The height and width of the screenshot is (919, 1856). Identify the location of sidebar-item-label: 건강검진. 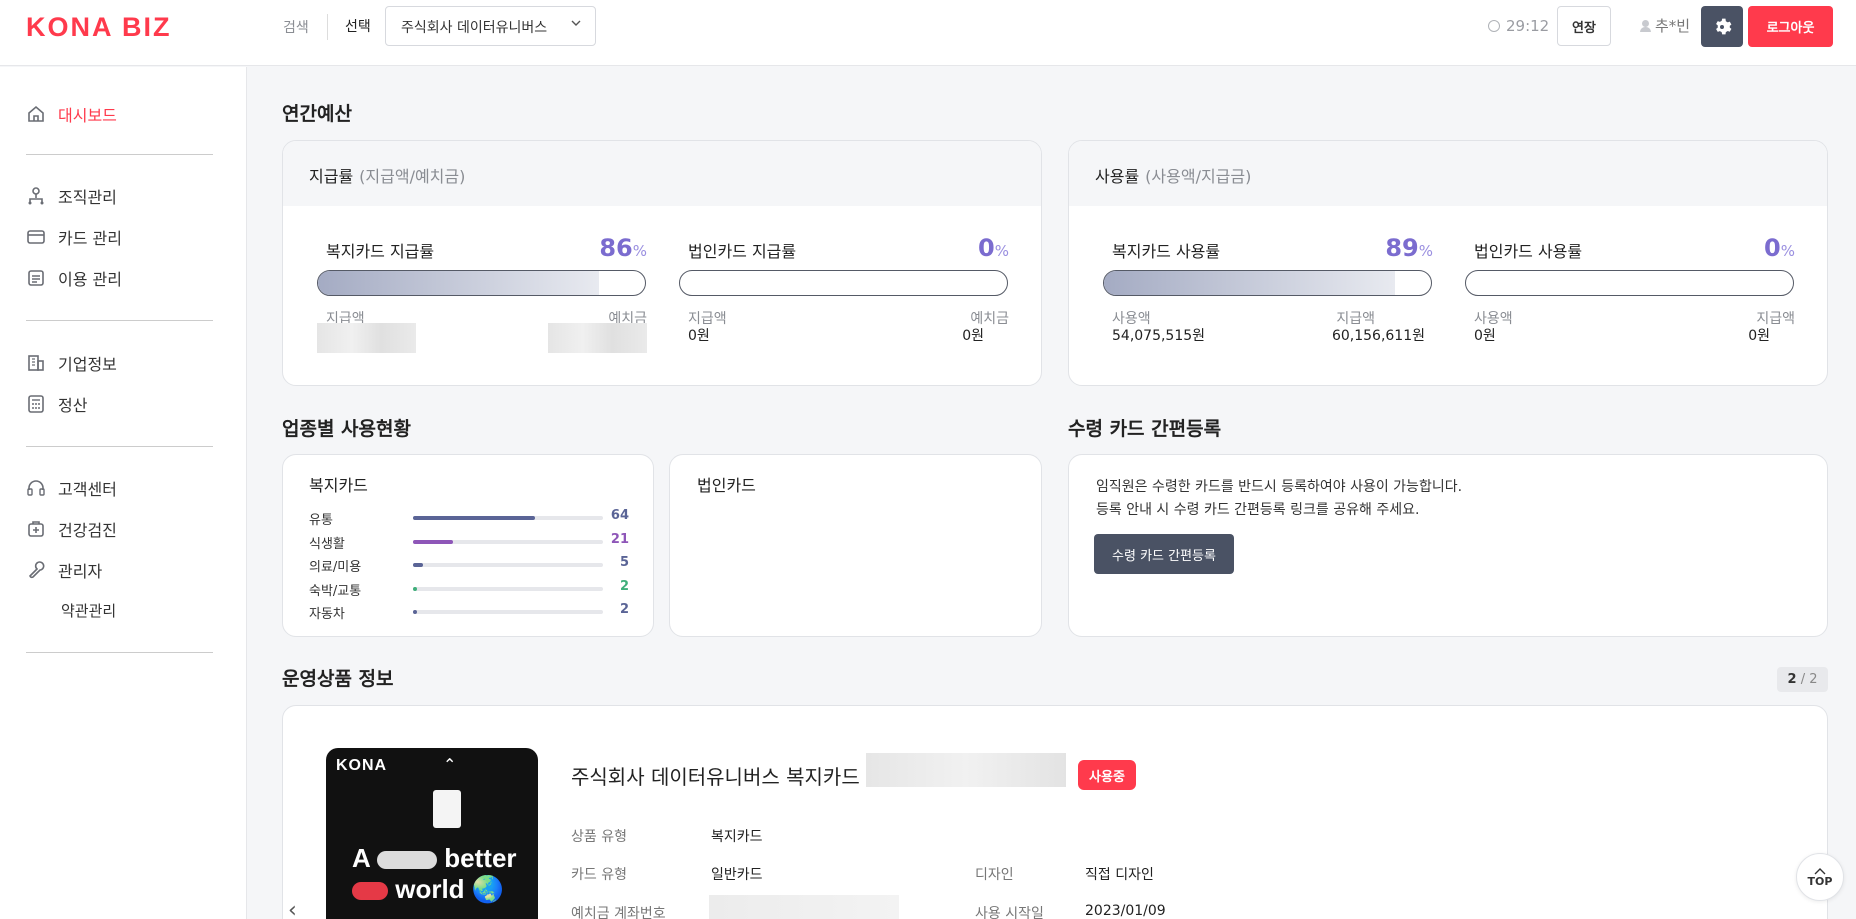
(87, 530).